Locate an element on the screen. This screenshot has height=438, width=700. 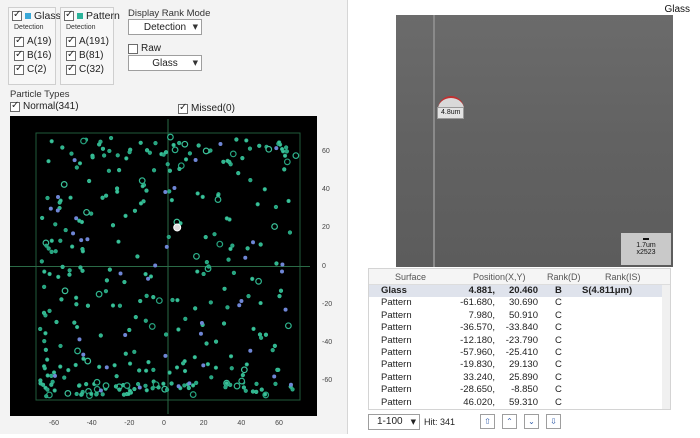
table-row: Pattern 7.980, 50.910 C is located at coordinates (519, 316).